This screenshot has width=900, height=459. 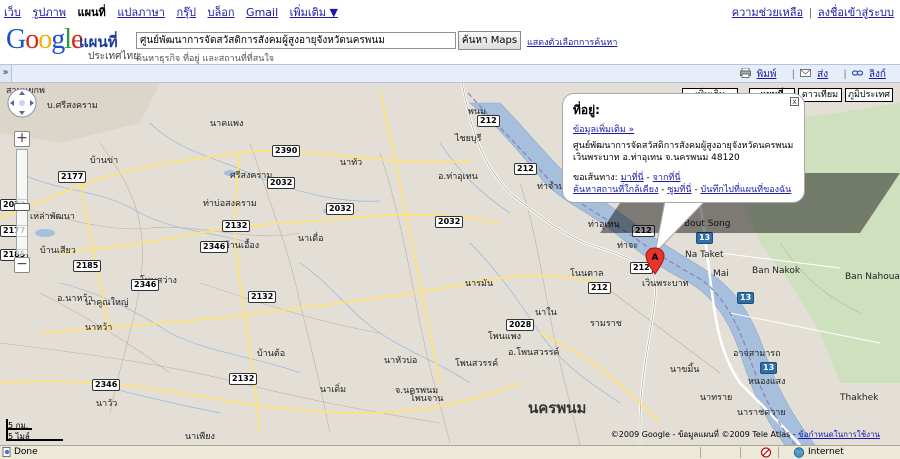 I want to click on google-maps-logo: Google แผนที่ ประเทศไทย, so click(x=72, y=44).